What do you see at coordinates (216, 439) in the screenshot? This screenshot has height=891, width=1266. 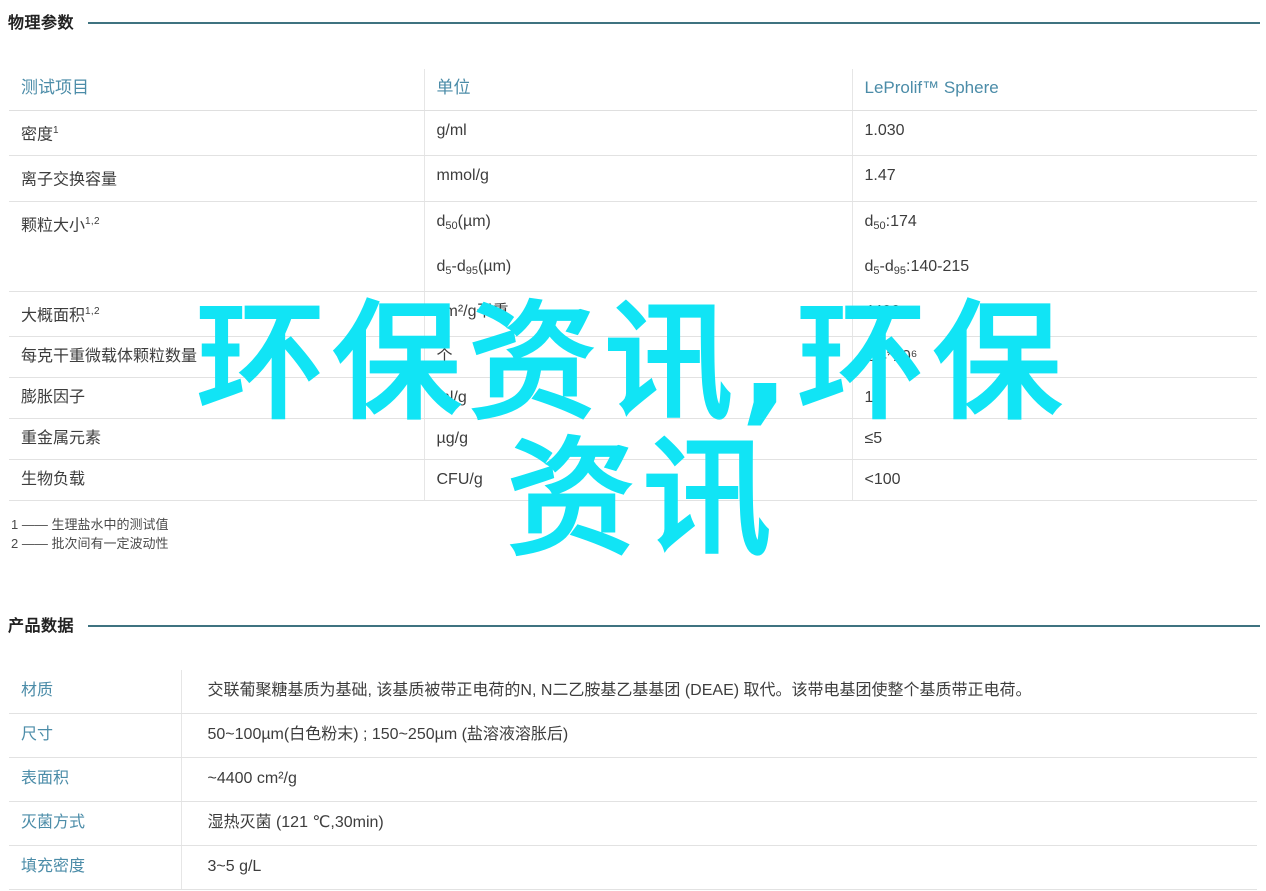 I see `cell-test-item: 重金属元素` at bounding box center [216, 439].